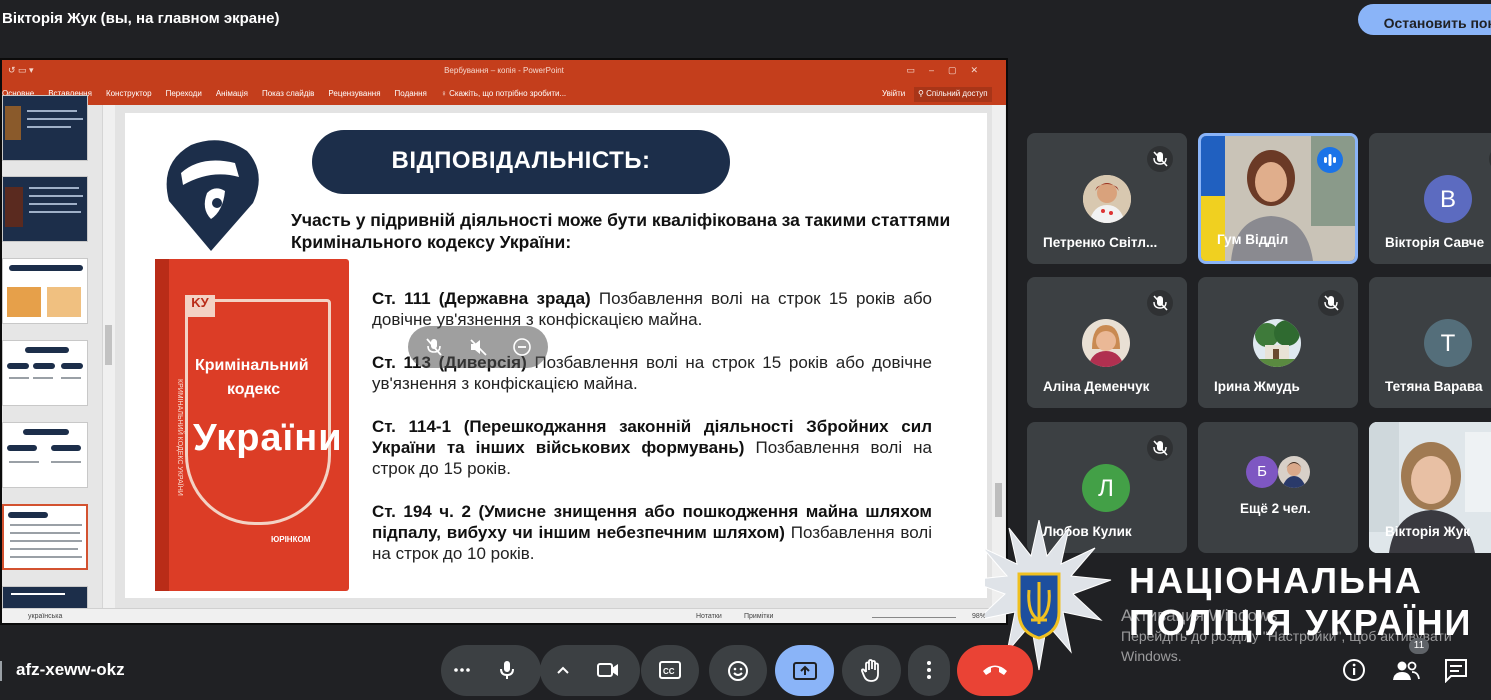 This screenshot has width=1491, height=700. What do you see at coordinates (1435, 242) in the screenshot?
I see `participant-name: Вікторія Савче` at bounding box center [1435, 242].